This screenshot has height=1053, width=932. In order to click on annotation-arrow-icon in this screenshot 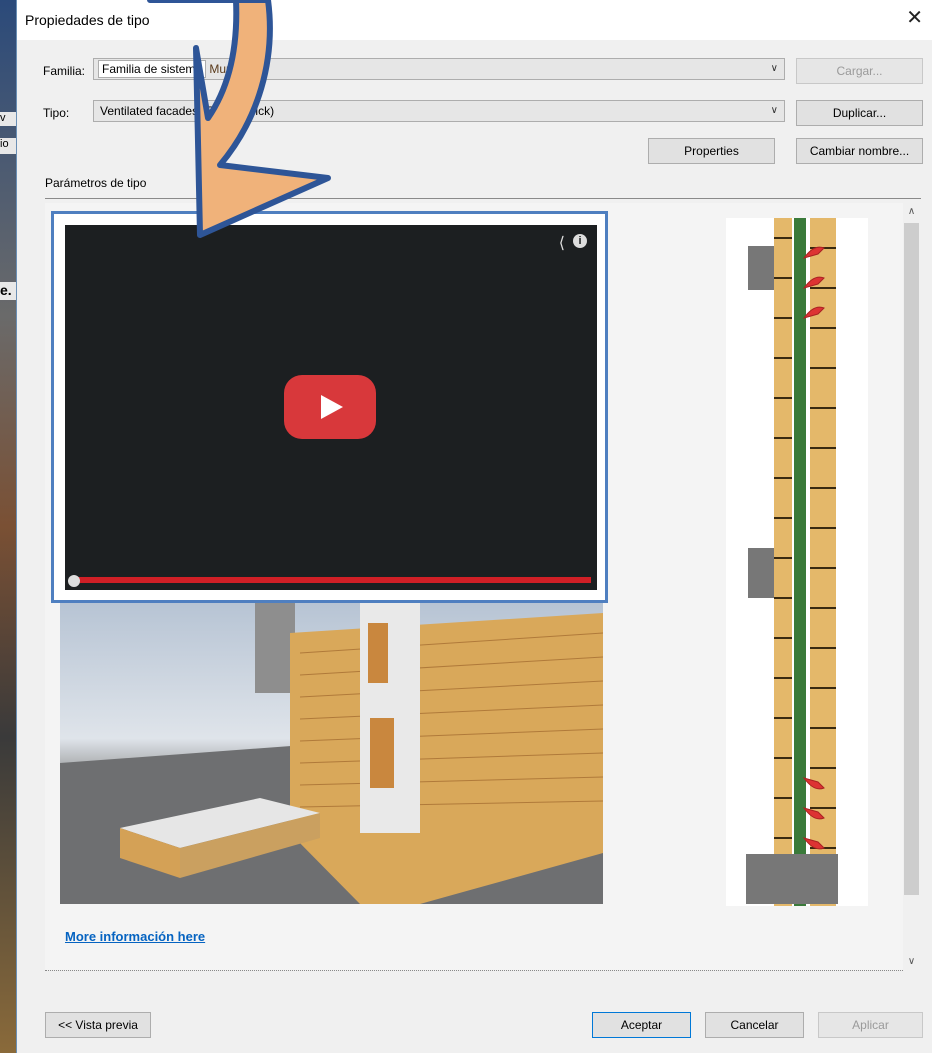, I will do `click(239, 119)`.